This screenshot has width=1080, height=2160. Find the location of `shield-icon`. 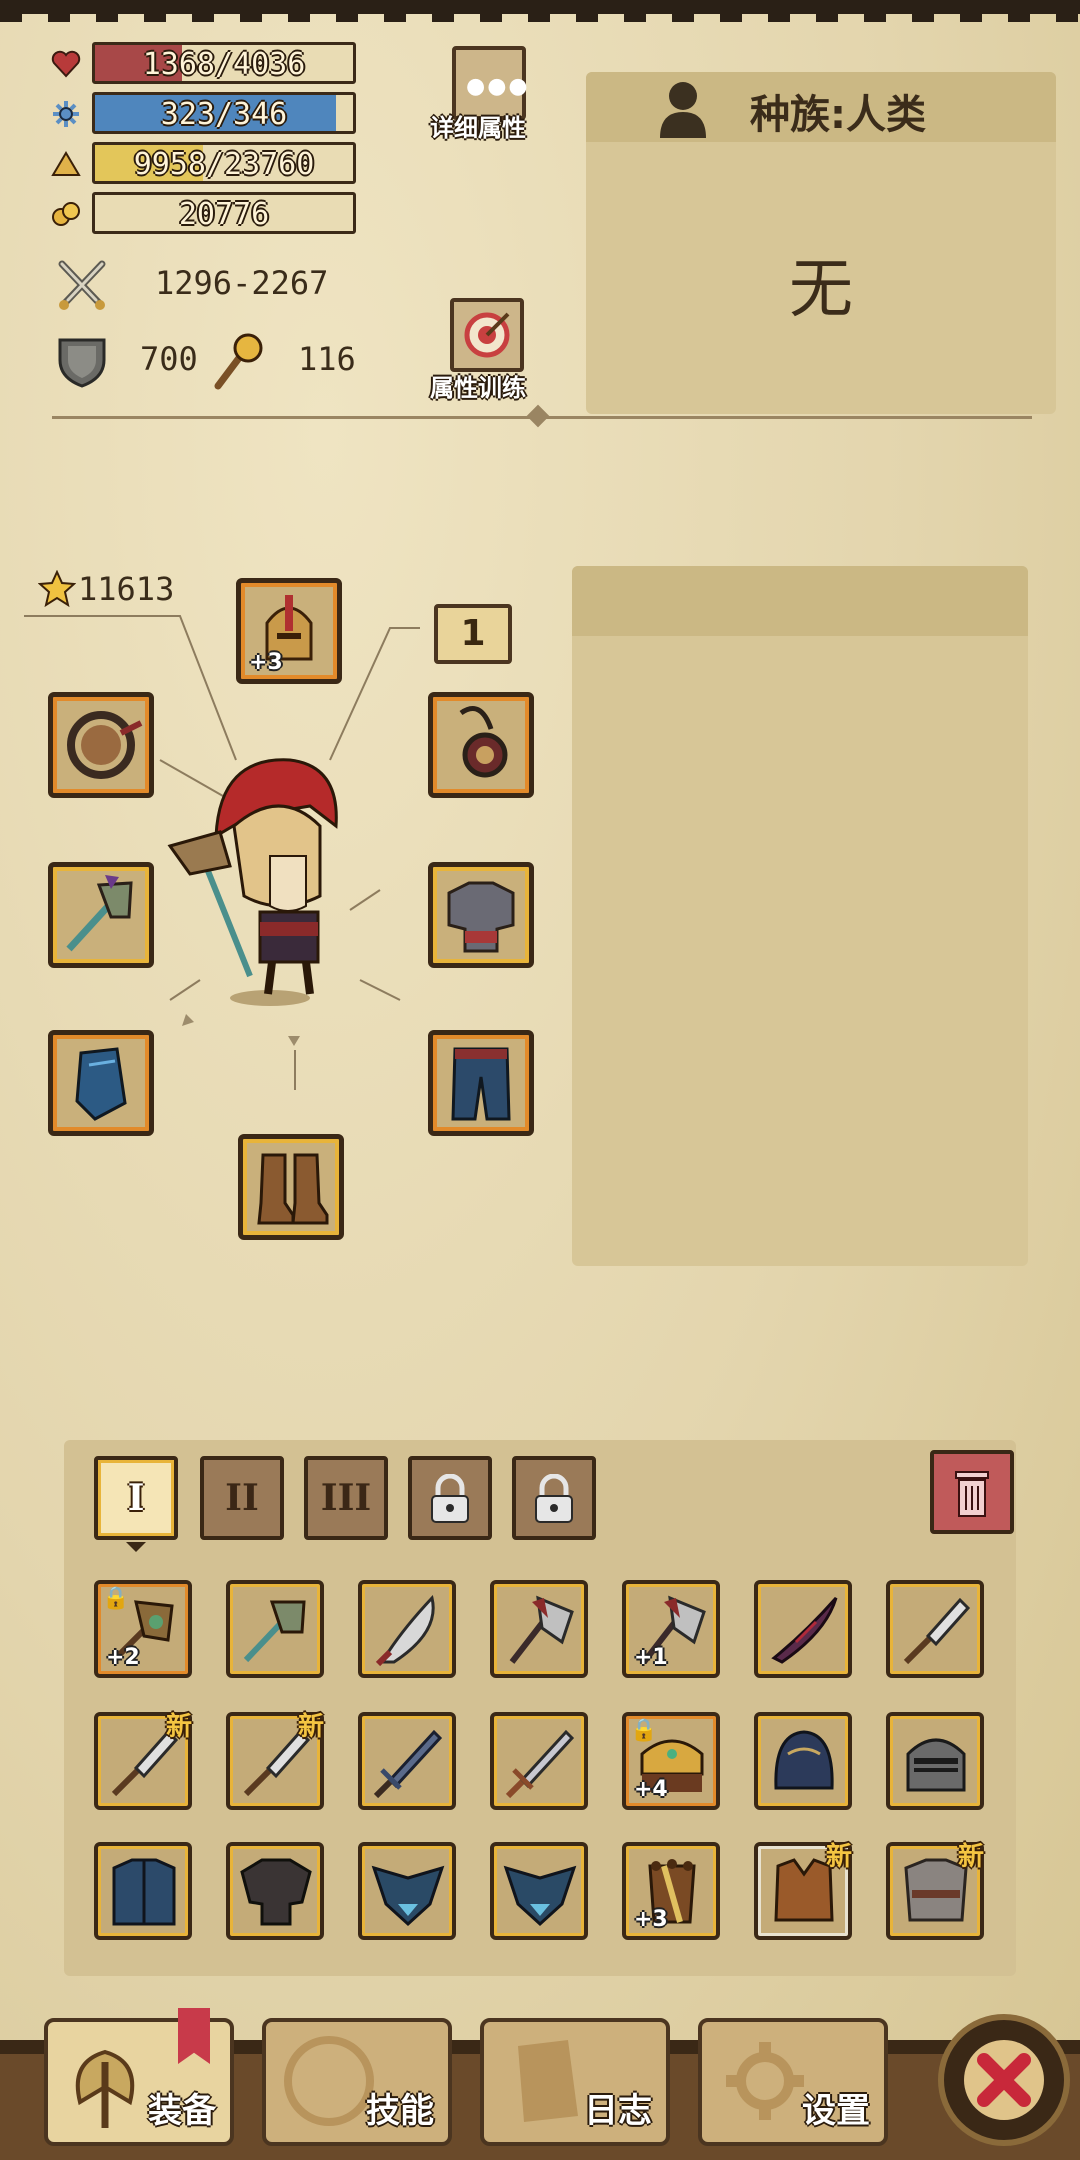

shield-icon is located at coordinates (82, 363).